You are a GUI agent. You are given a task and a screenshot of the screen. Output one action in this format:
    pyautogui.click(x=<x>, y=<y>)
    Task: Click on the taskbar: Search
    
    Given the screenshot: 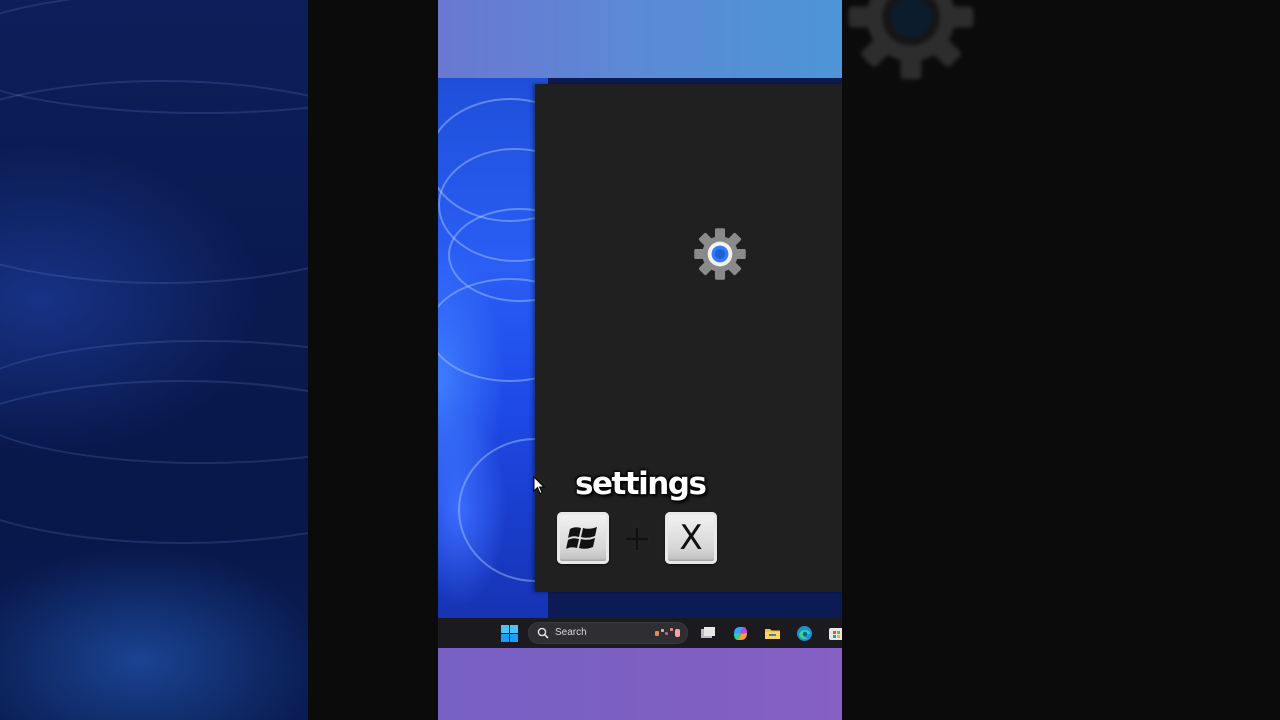 What is the action you would take?
    pyautogui.click(x=640, y=633)
    